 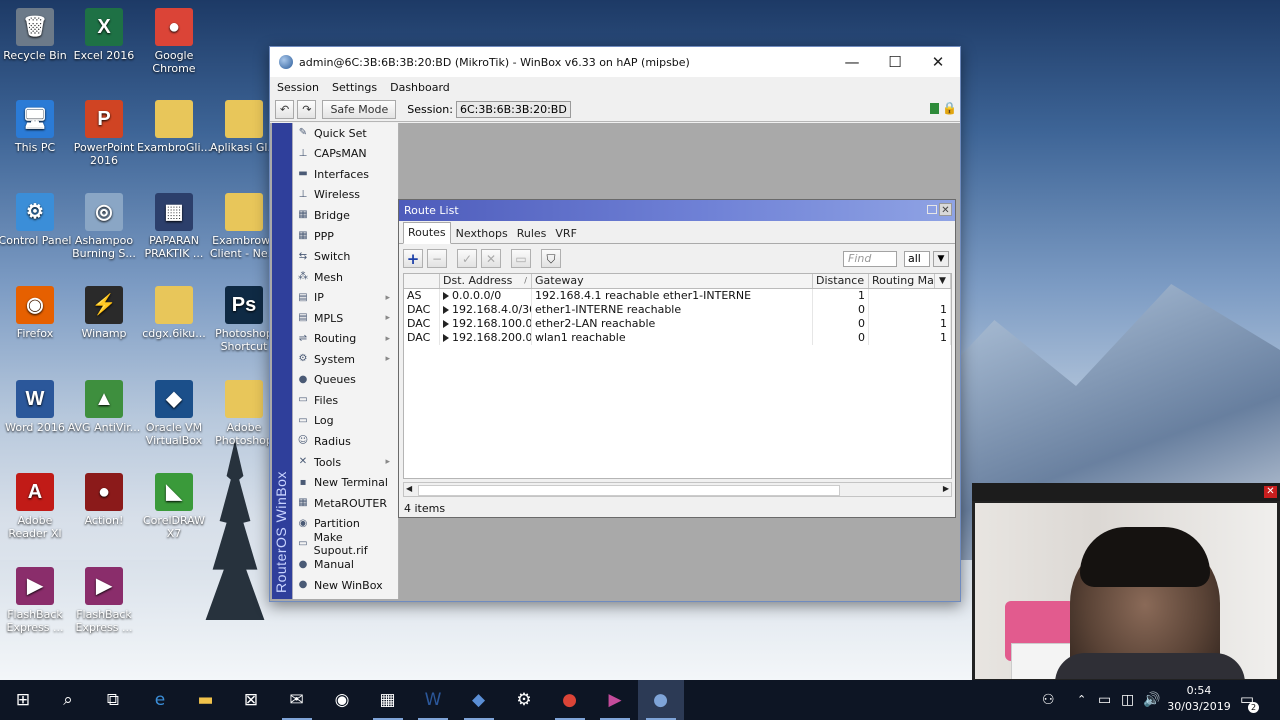 I want to click on sidebar-item: ● New WinBox, so click(x=345, y=585).